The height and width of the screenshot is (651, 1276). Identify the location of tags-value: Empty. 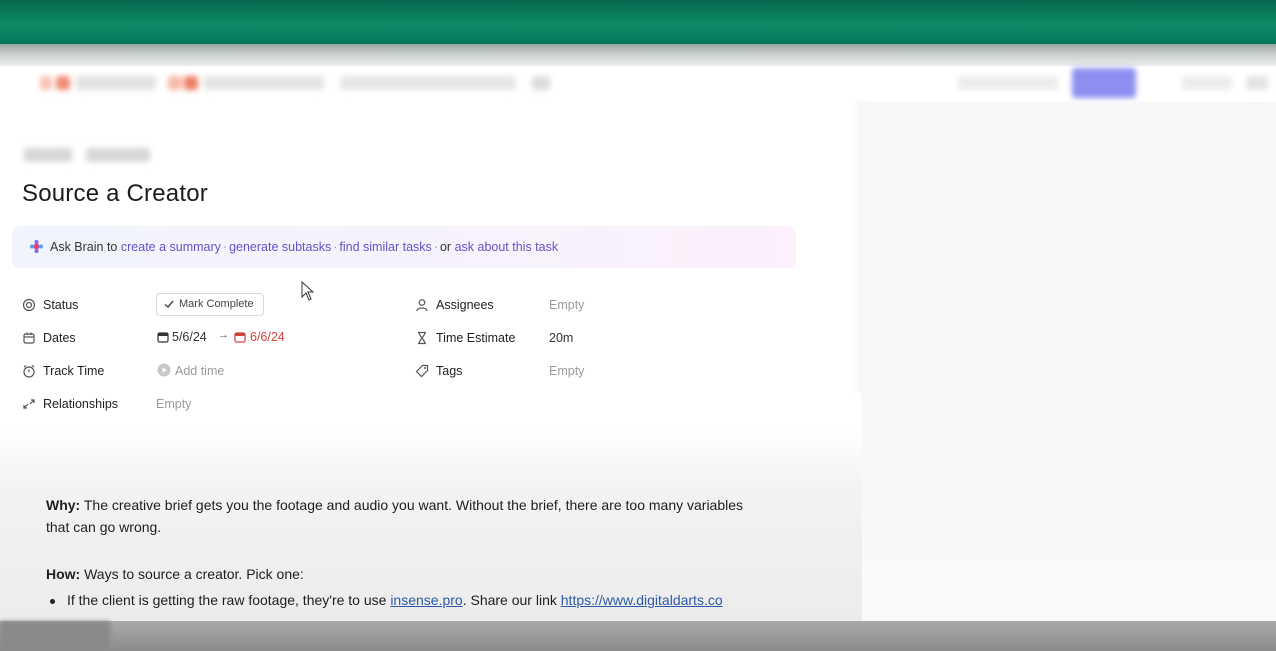
(566, 371).